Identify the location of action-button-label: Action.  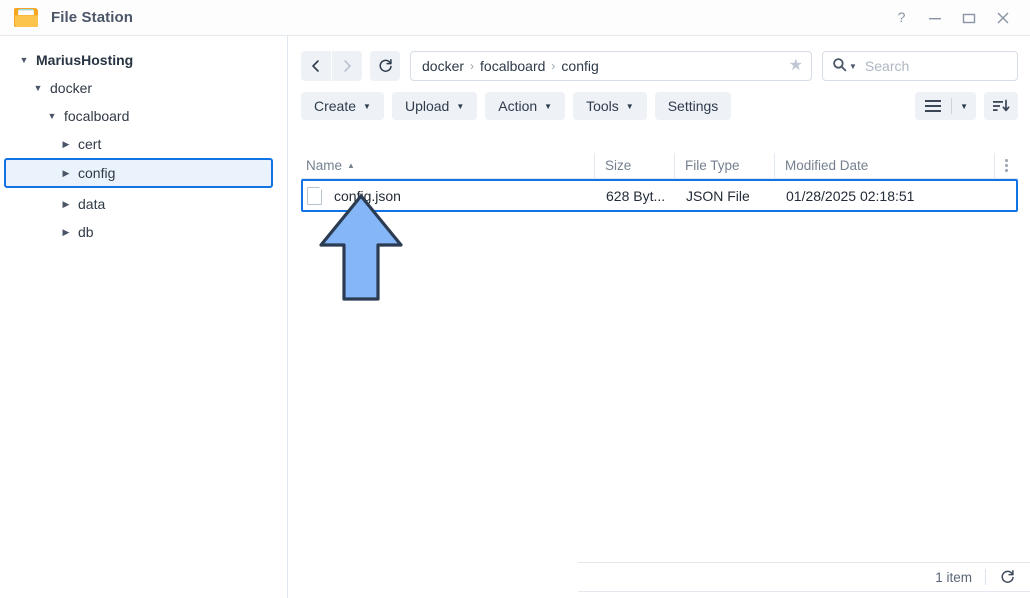
(518, 106).